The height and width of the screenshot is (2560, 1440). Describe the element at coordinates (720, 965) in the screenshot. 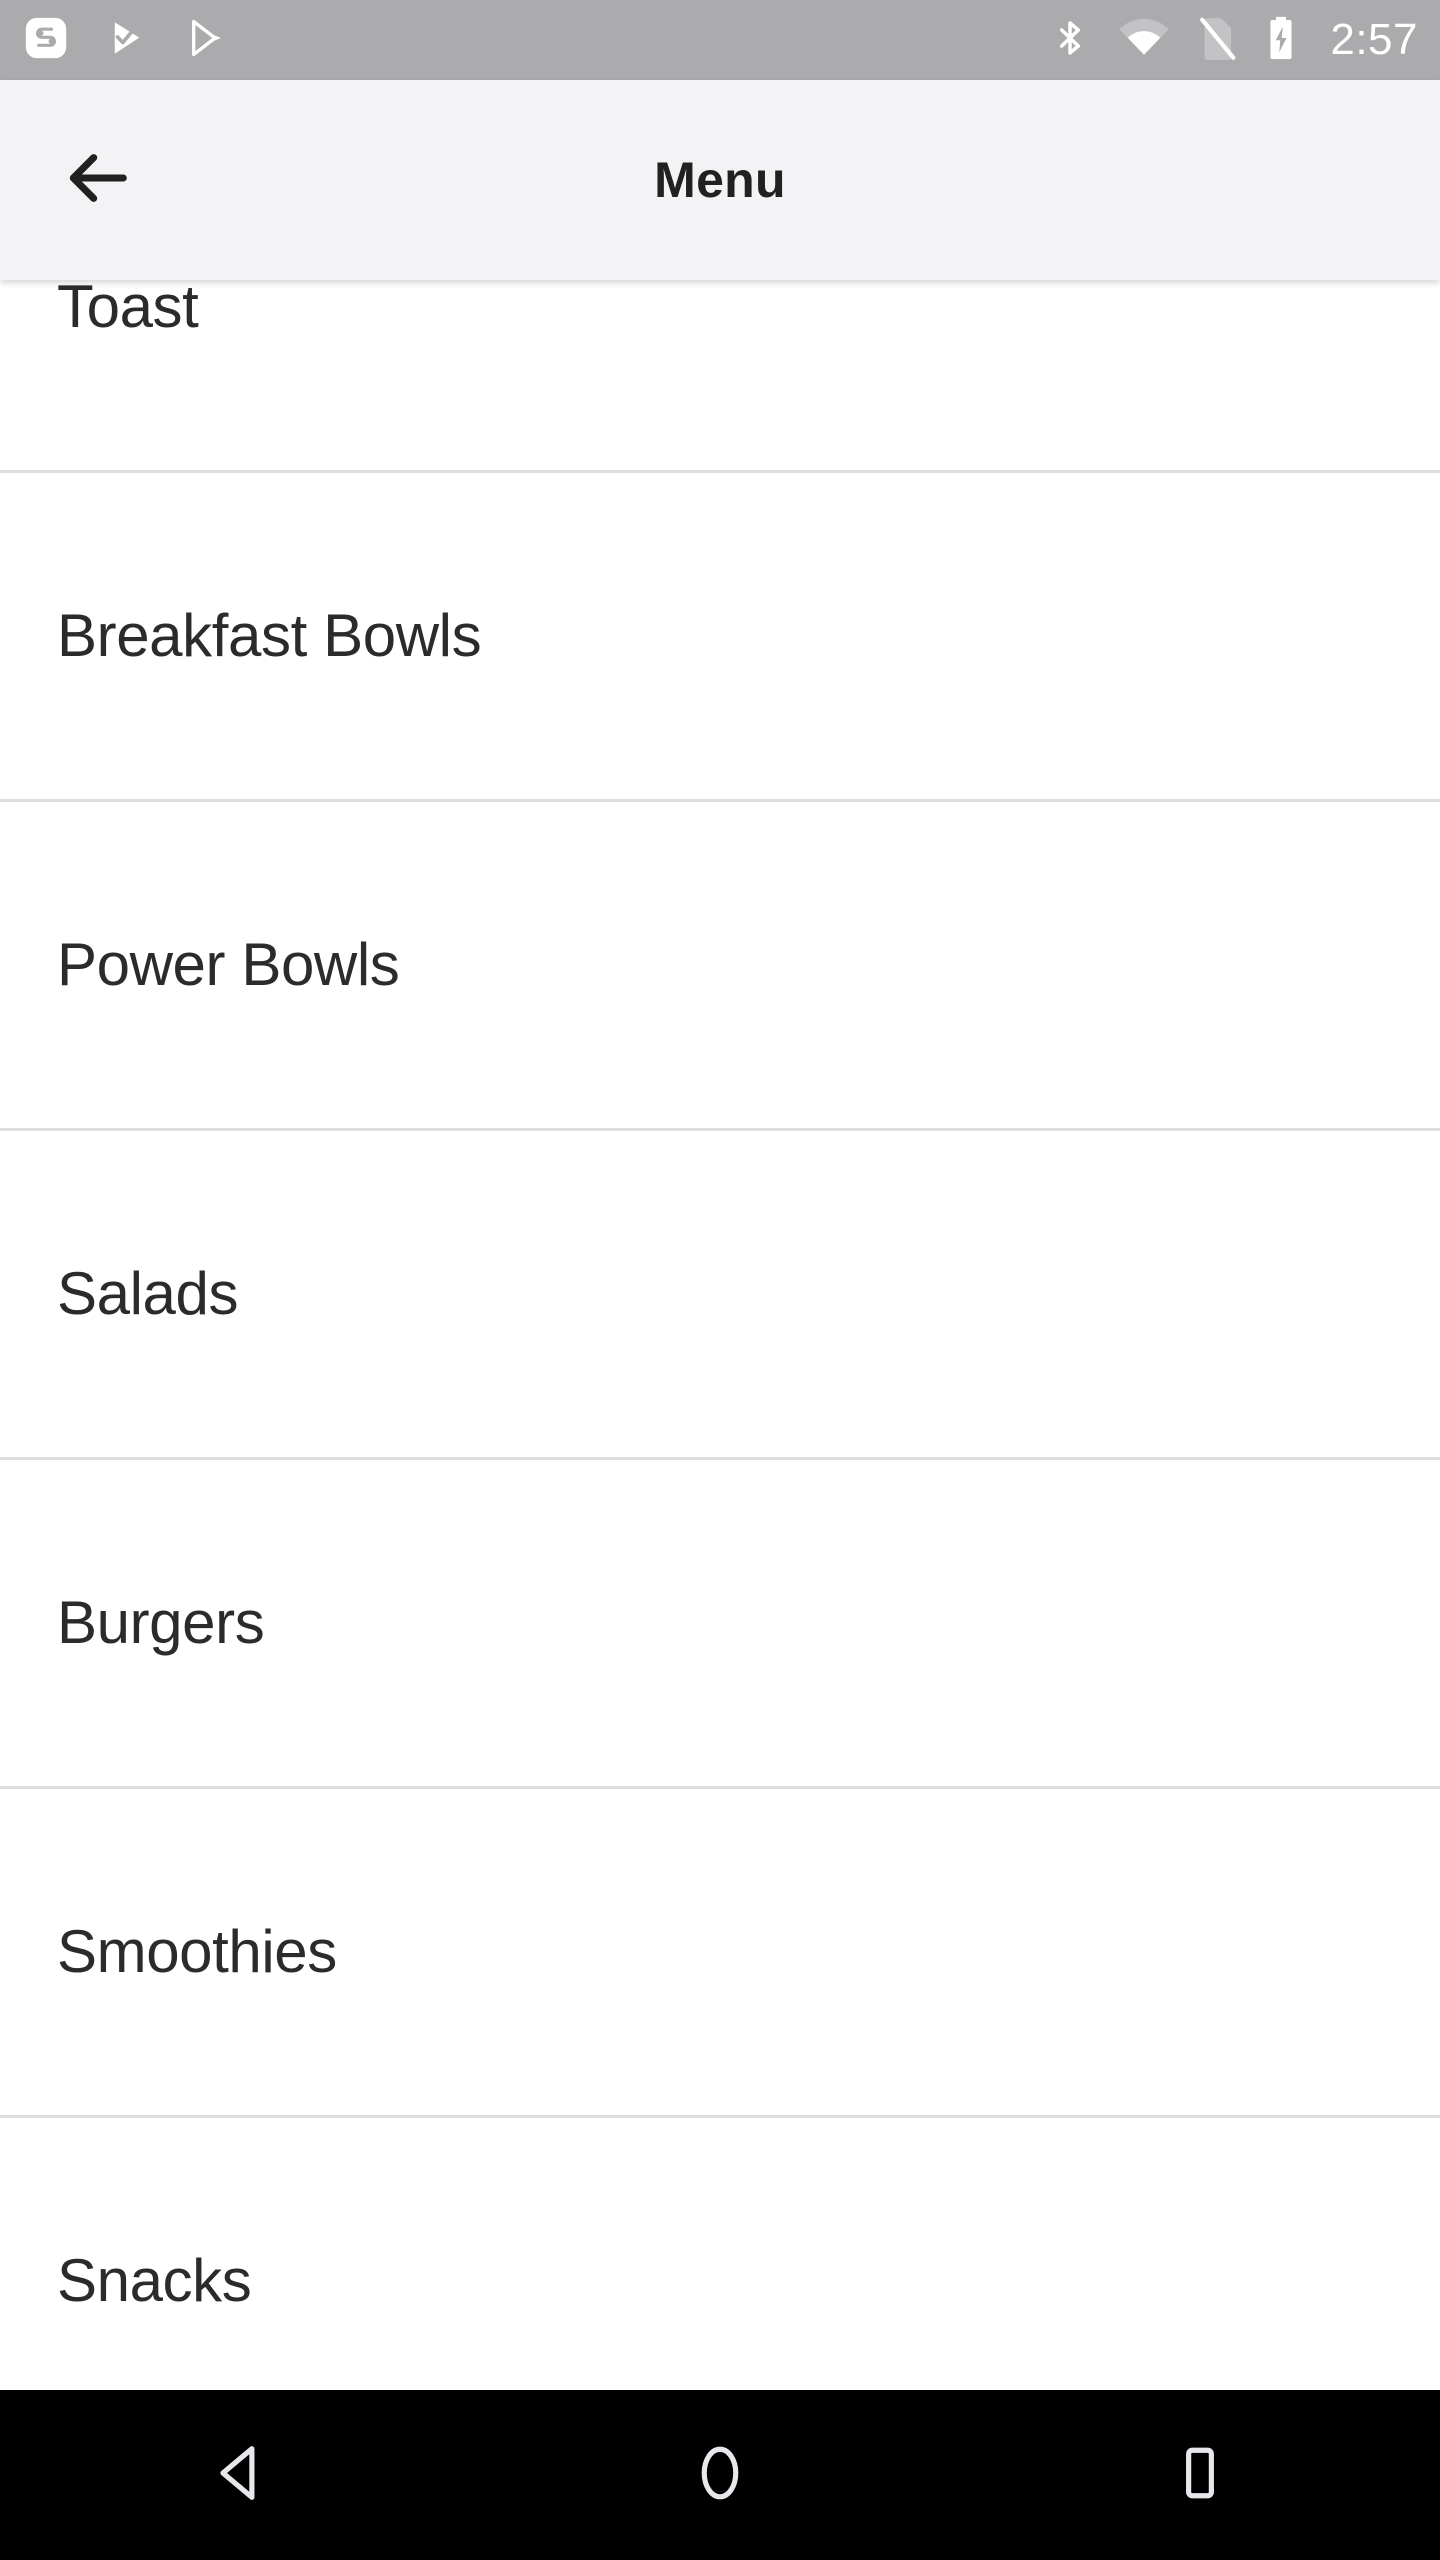

I see `menu-item-power-bowls: Power Bowls` at that location.